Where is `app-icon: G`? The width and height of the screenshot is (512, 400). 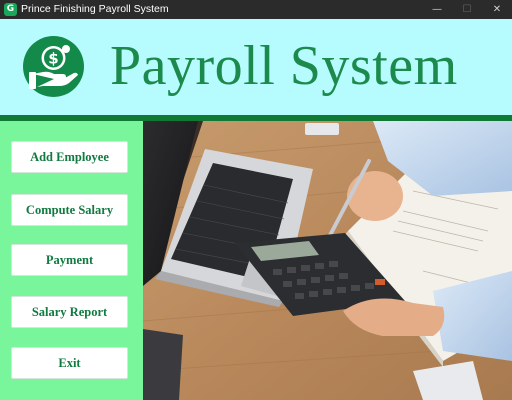 app-icon: G is located at coordinates (10, 9).